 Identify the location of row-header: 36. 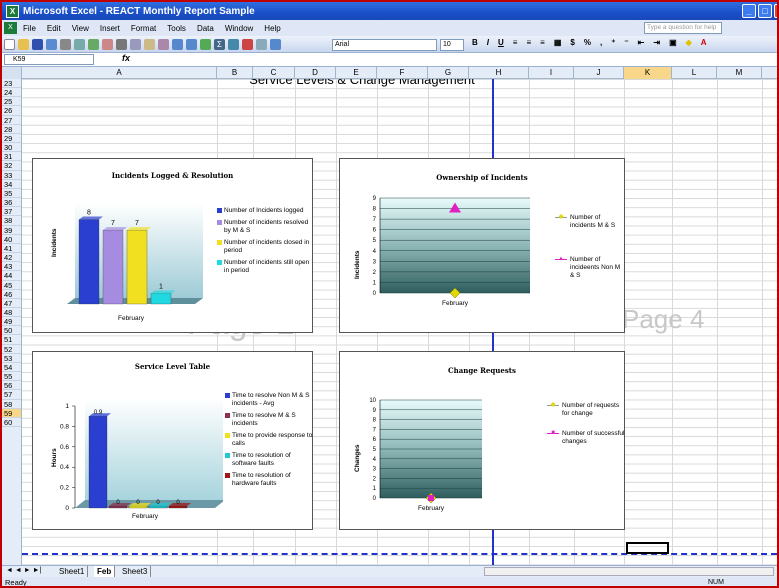
(11, 203).